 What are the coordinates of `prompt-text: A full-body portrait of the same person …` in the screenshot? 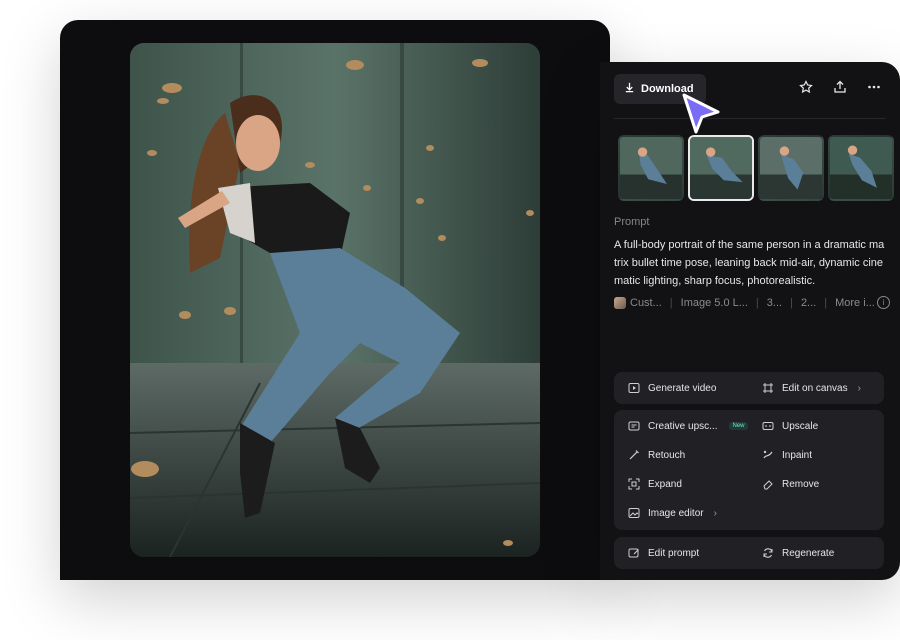 It's located at (749, 263).